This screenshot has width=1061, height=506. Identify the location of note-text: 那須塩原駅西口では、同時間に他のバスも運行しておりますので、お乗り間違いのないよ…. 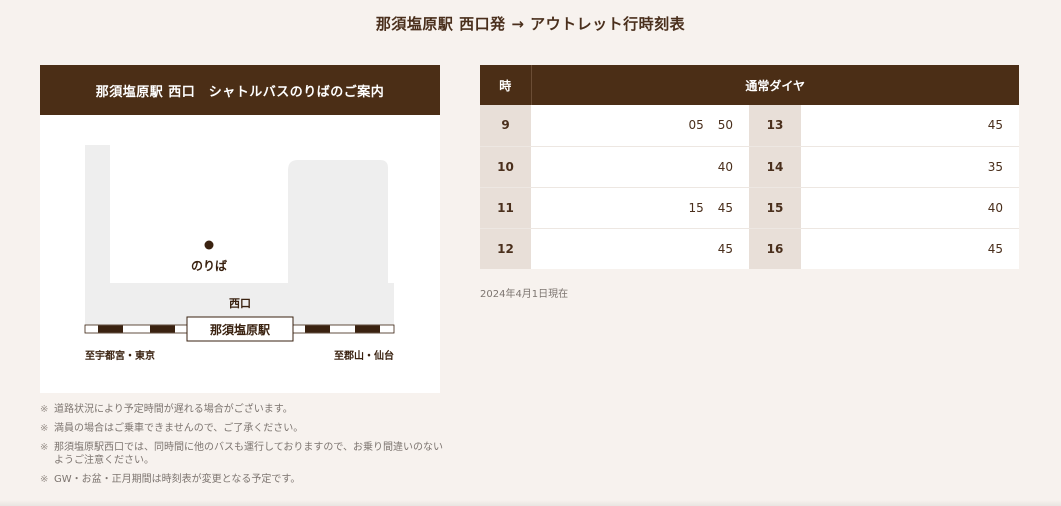
(248, 454).